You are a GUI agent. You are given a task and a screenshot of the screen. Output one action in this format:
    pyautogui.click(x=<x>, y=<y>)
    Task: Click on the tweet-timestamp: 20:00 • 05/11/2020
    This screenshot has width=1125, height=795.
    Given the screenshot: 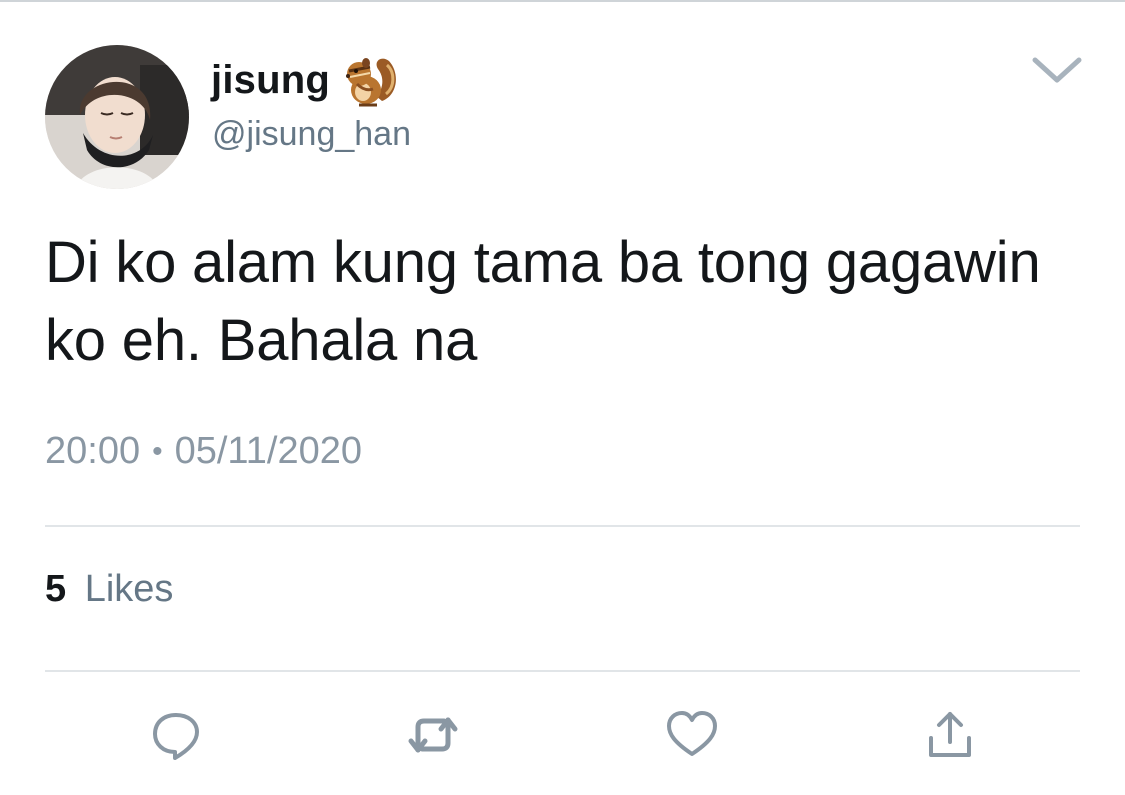 What is the action you would take?
    pyautogui.click(x=203, y=451)
    